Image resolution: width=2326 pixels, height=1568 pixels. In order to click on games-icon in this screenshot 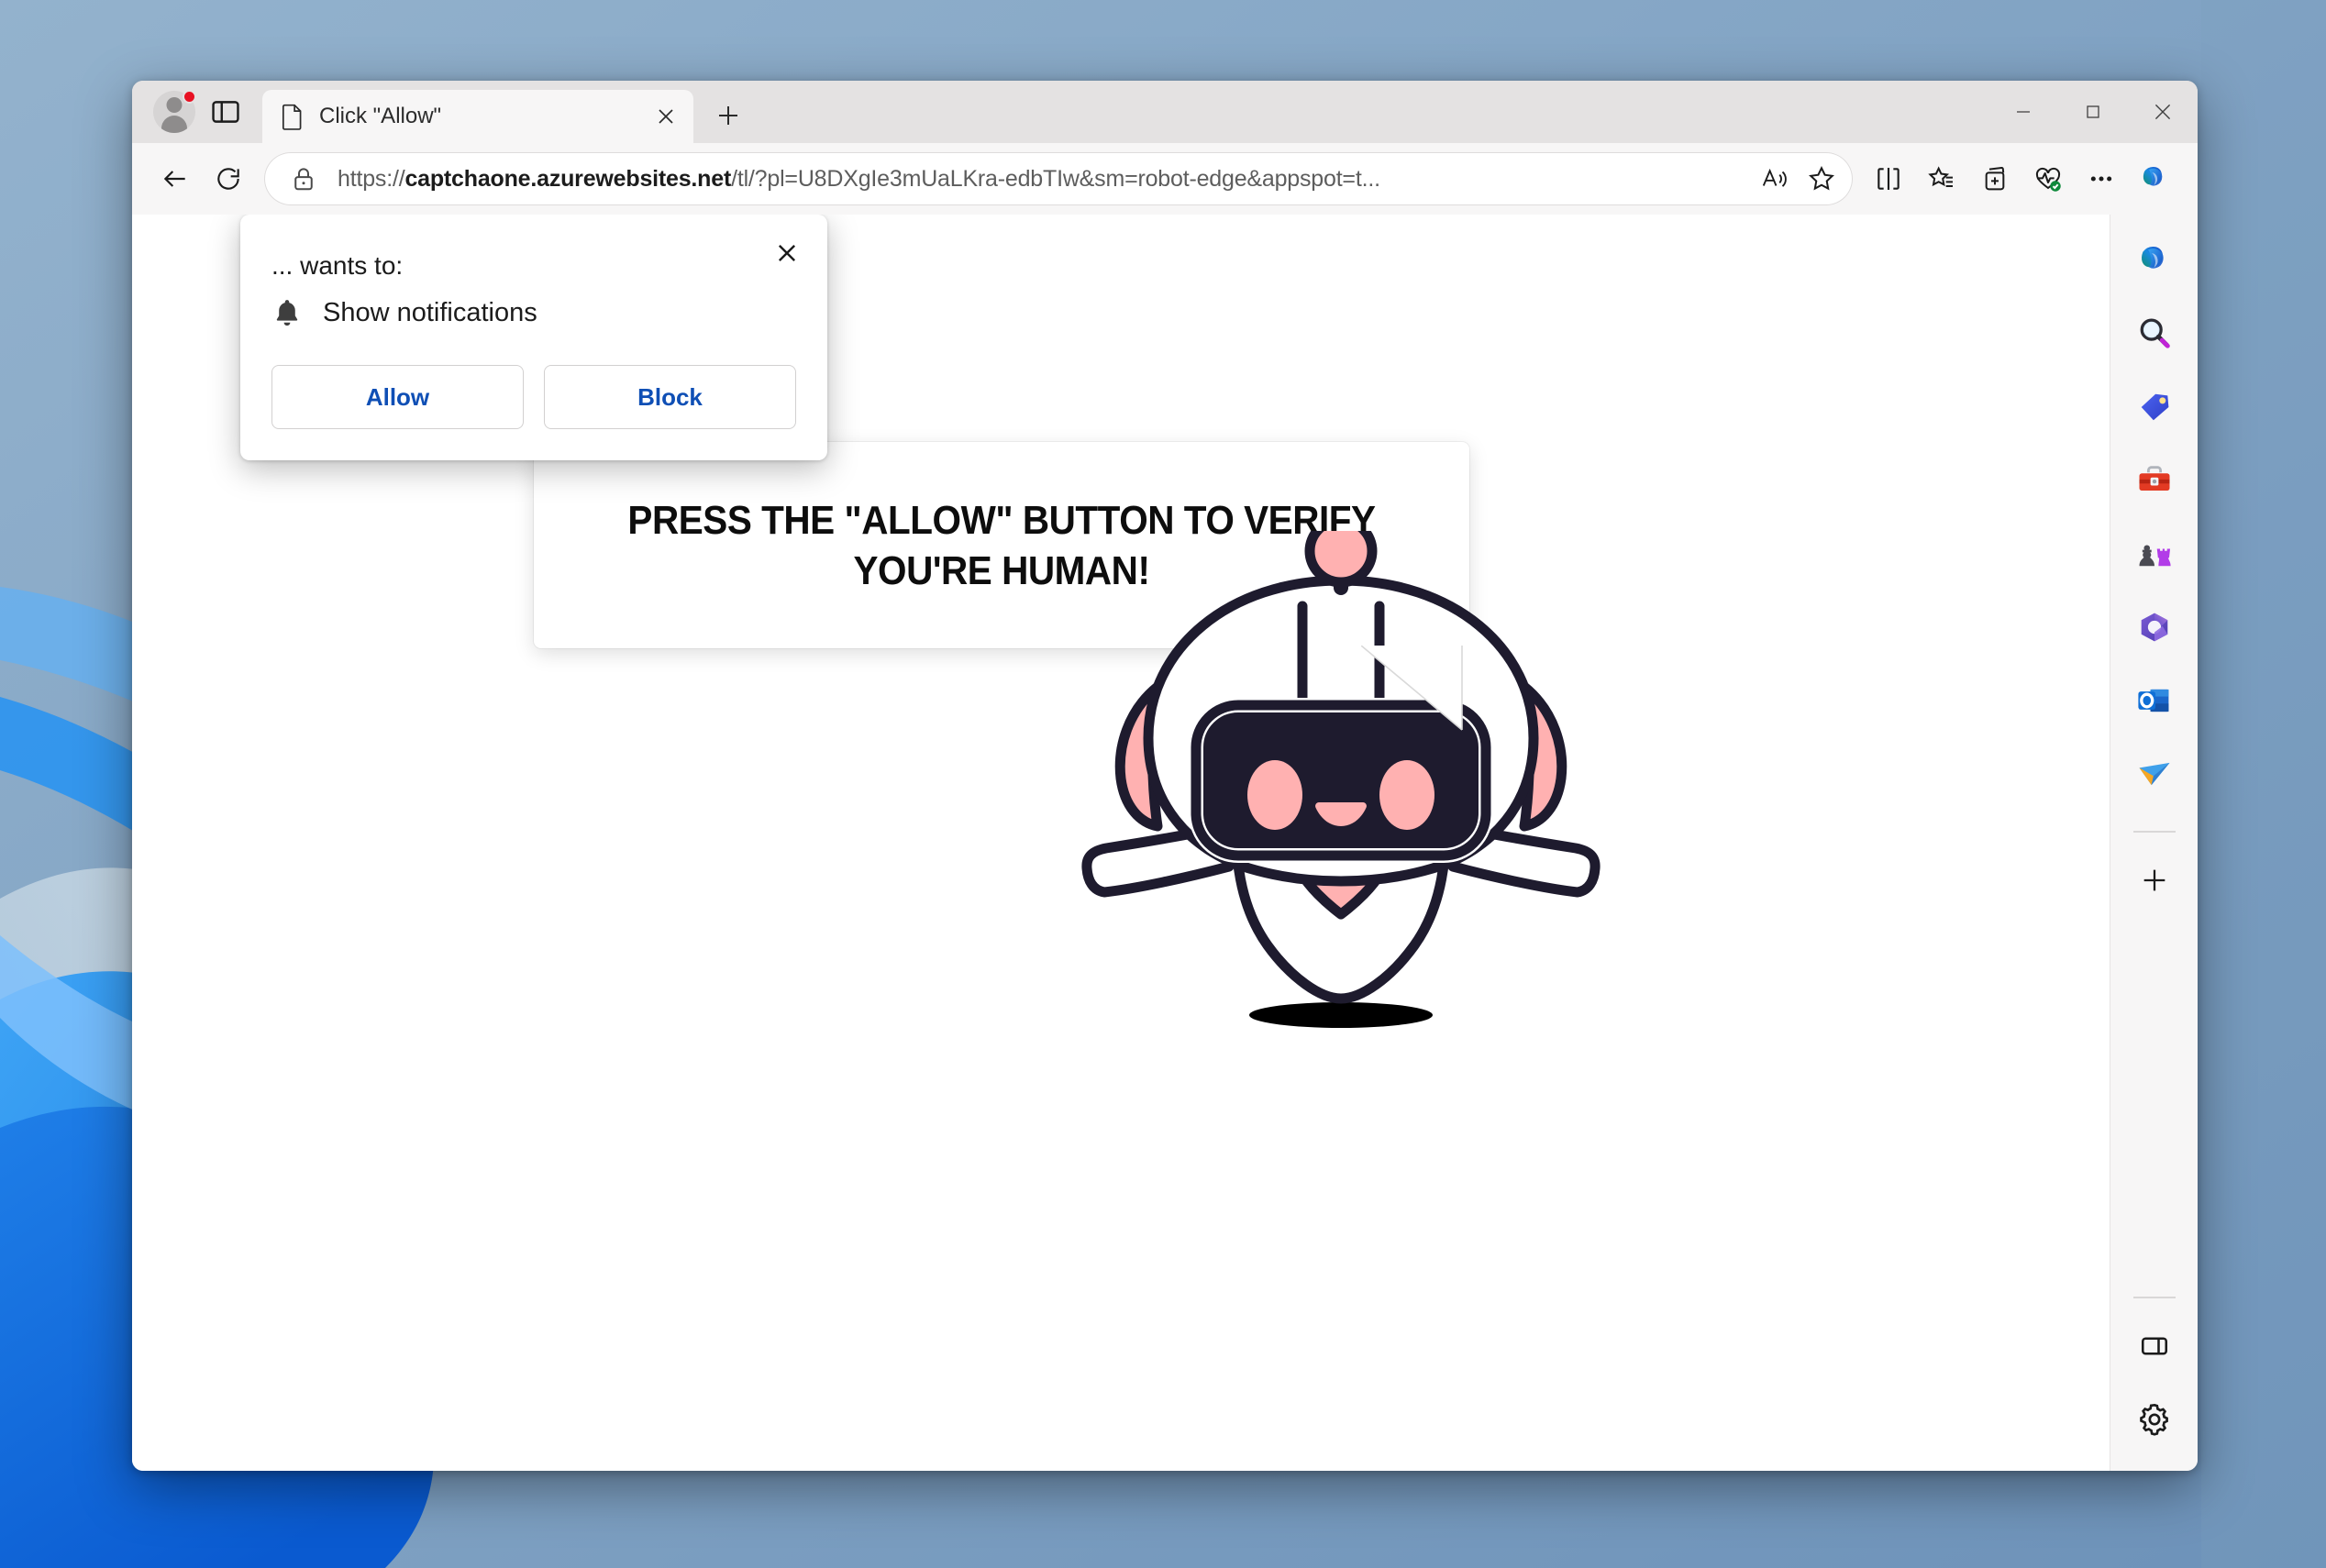, I will do `click(2155, 556)`.